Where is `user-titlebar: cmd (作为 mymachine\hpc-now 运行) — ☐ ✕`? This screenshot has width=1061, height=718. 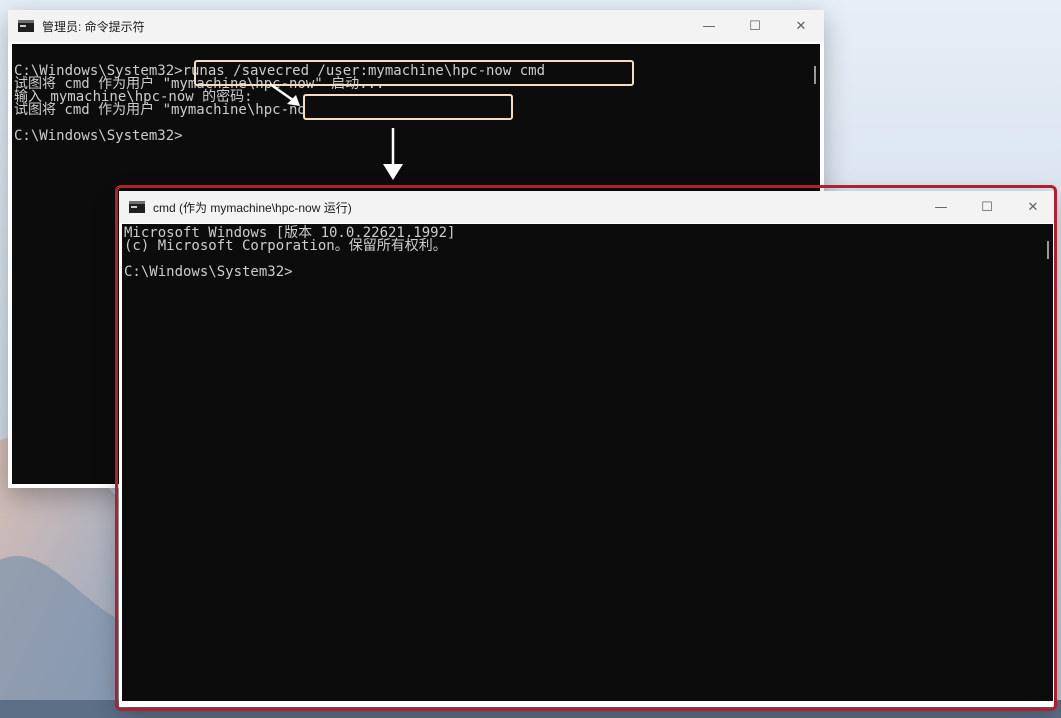
user-titlebar: cmd (作为 mymachine\hpc-now 运行) — ☐ ✕ is located at coordinates (587, 207).